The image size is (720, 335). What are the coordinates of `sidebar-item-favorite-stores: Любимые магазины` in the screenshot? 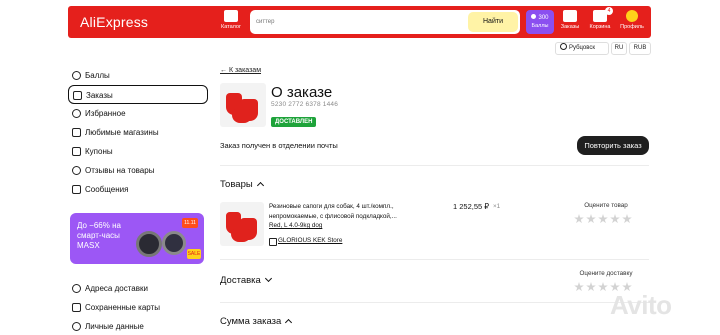 It's located at (138, 132).